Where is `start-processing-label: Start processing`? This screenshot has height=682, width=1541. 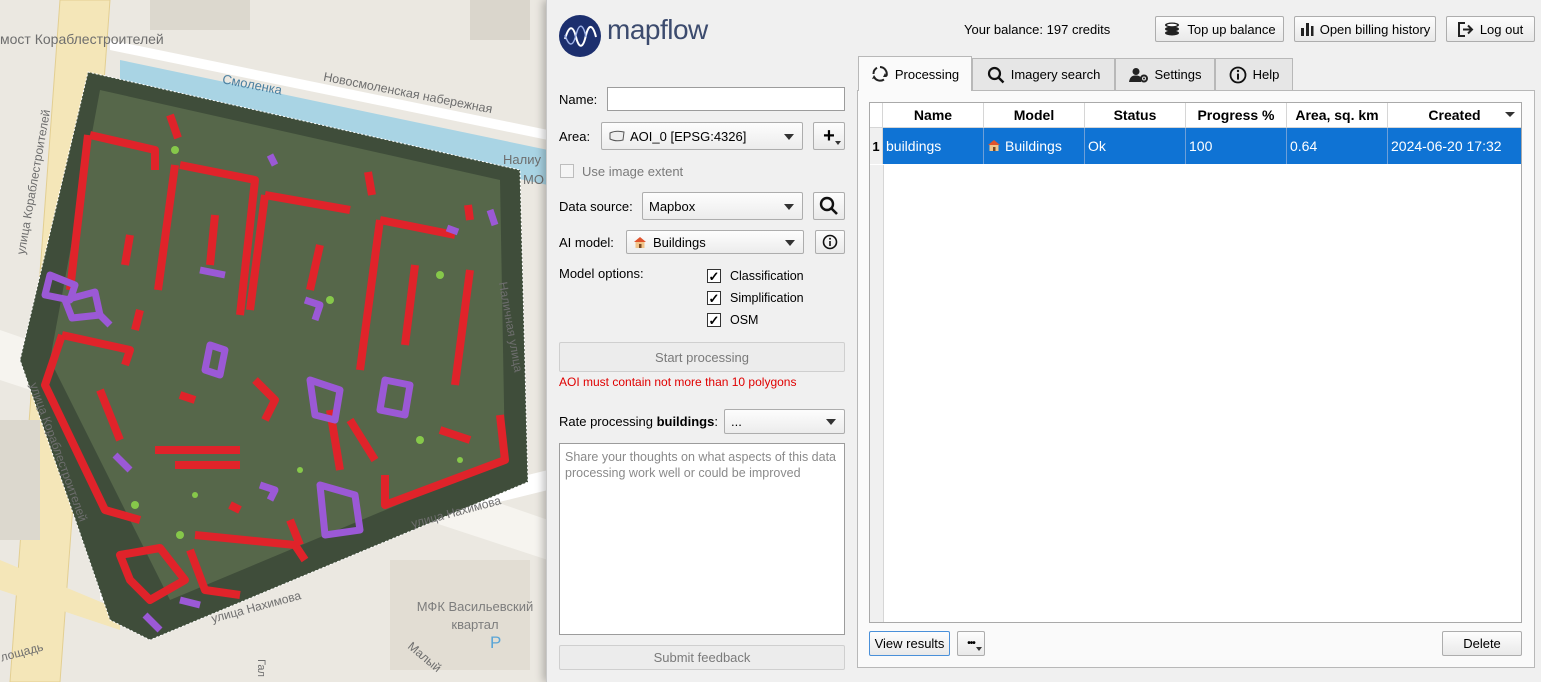 start-processing-label: Start processing is located at coordinates (702, 357).